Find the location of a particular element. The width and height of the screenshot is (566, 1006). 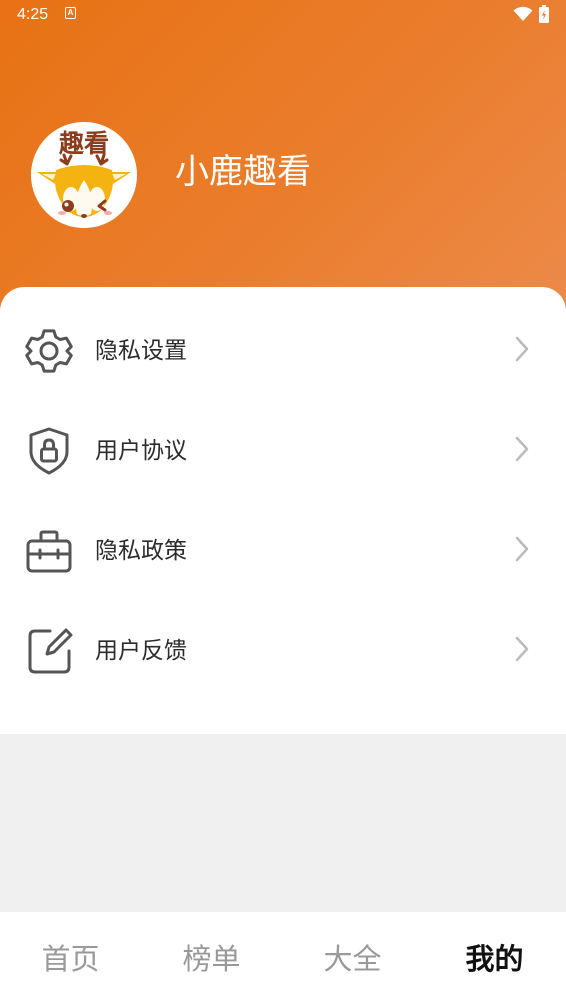

menu-item-label: 用户协议 is located at coordinates (141, 451).